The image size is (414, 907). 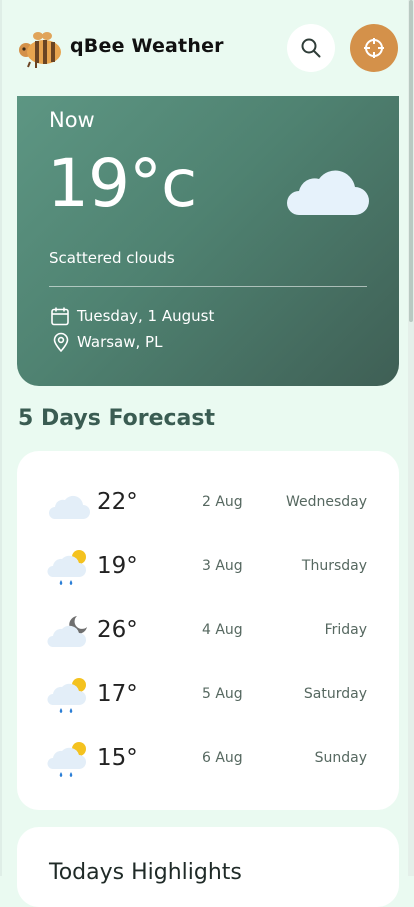 What do you see at coordinates (345, 630) in the screenshot?
I see `forecast-day: Friday` at bounding box center [345, 630].